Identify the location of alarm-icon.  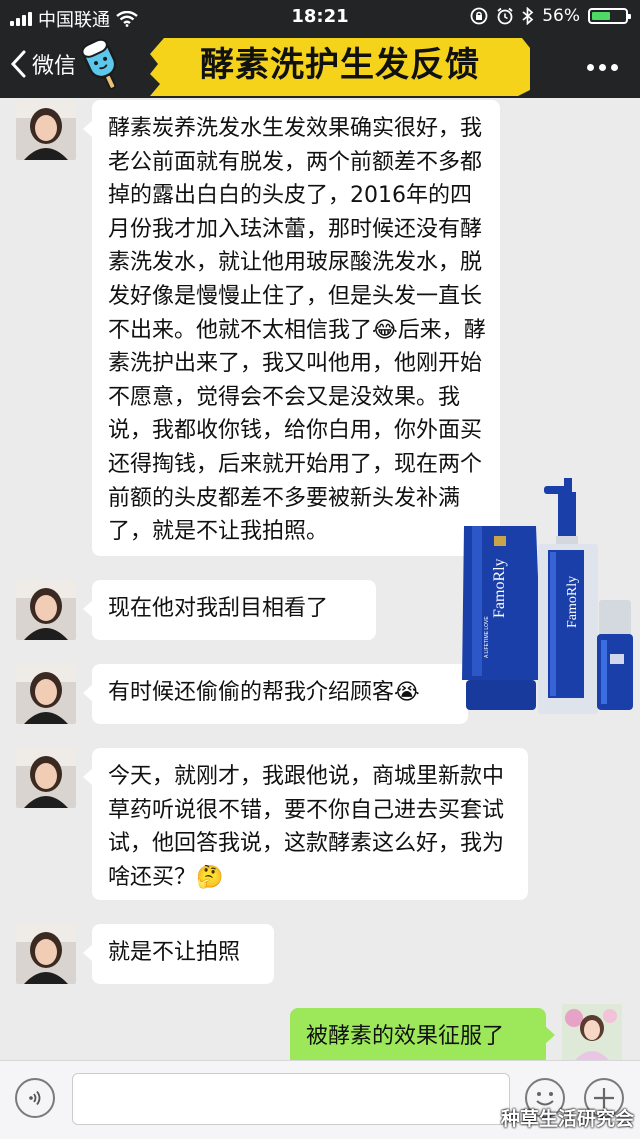
(505, 16).